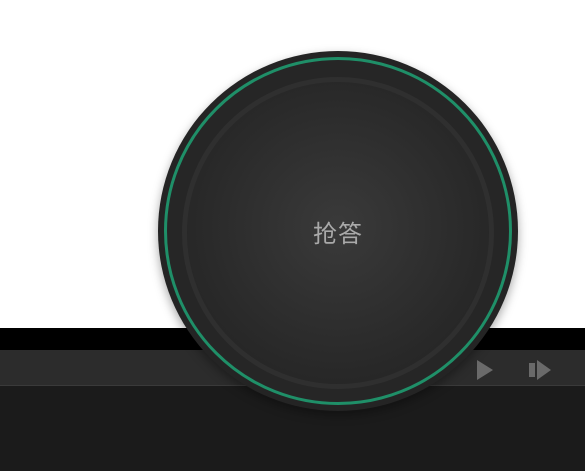  I want to click on next-icon-bar, so click(532, 370).